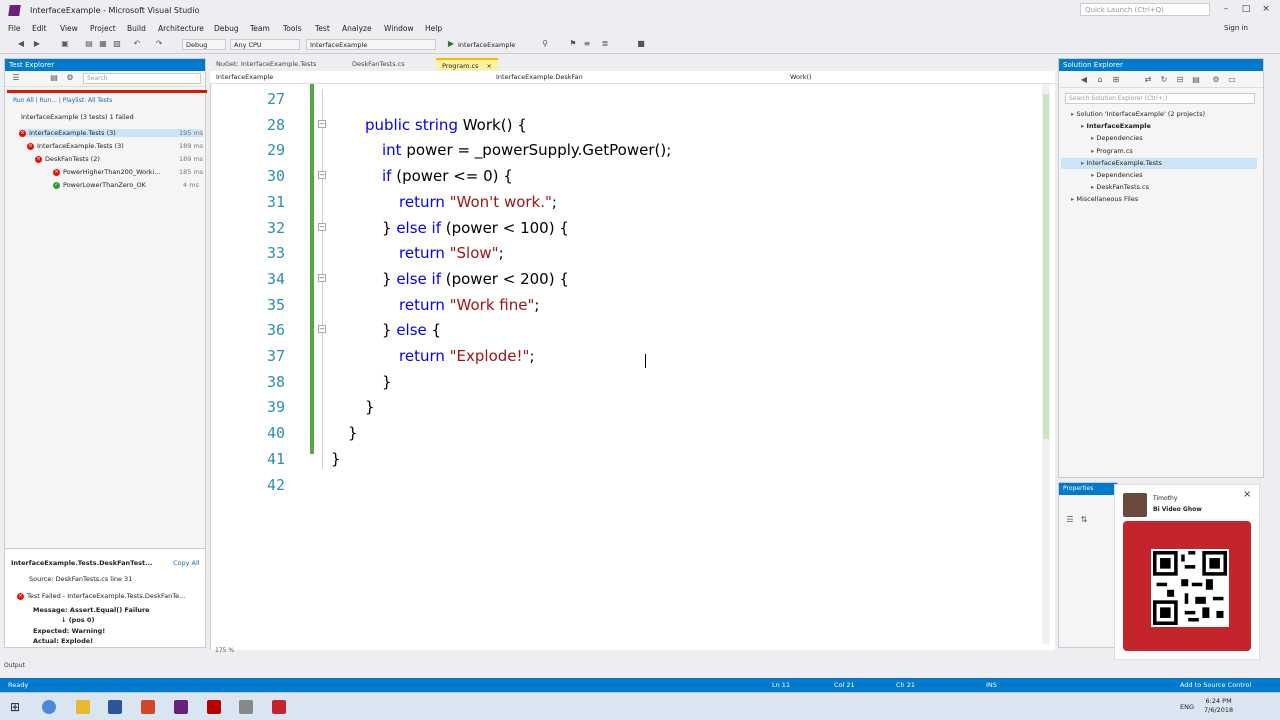 The height and width of the screenshot is (720, 1280). I want to click on find-icon: ⚲, so click(545, 44).